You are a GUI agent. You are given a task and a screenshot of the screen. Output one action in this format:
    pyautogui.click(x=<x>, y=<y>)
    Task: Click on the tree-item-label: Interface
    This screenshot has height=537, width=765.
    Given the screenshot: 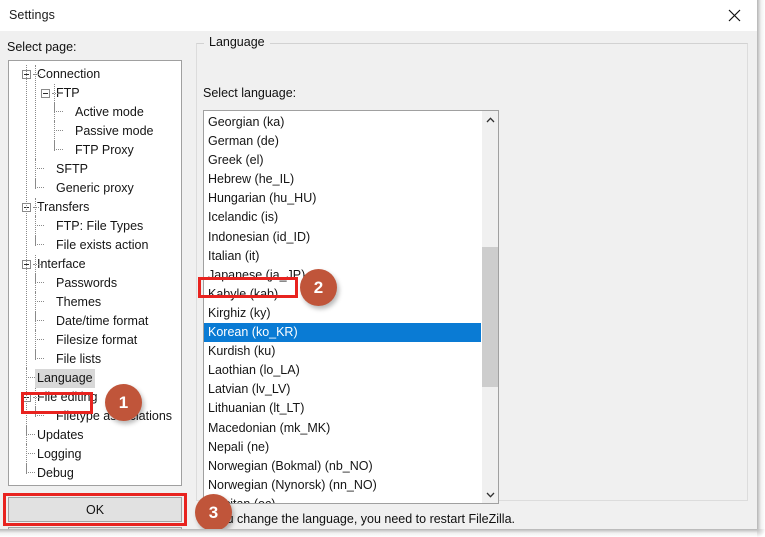 What is the action you would take?
    pyautogui.click(x=61, y=264)
    